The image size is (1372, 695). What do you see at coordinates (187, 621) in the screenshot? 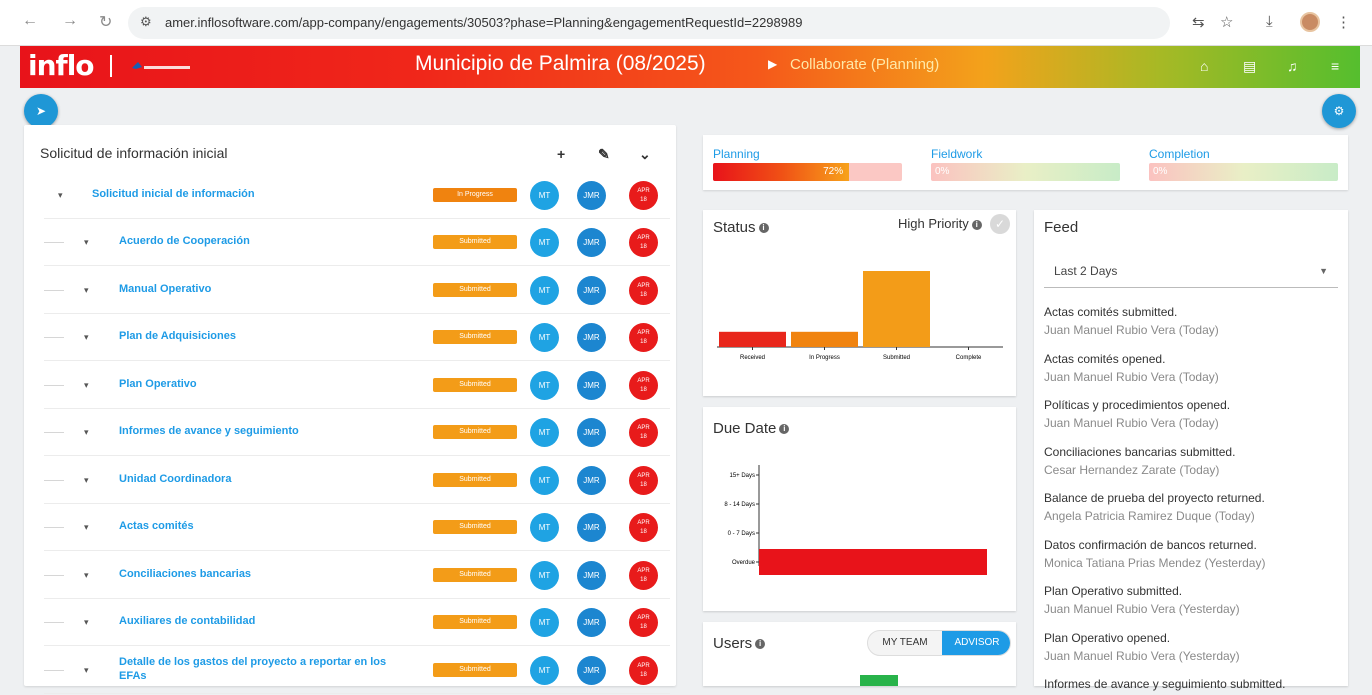
I see `row-label: Auxiliares de contabilidad` at bounding box center [187, 621].